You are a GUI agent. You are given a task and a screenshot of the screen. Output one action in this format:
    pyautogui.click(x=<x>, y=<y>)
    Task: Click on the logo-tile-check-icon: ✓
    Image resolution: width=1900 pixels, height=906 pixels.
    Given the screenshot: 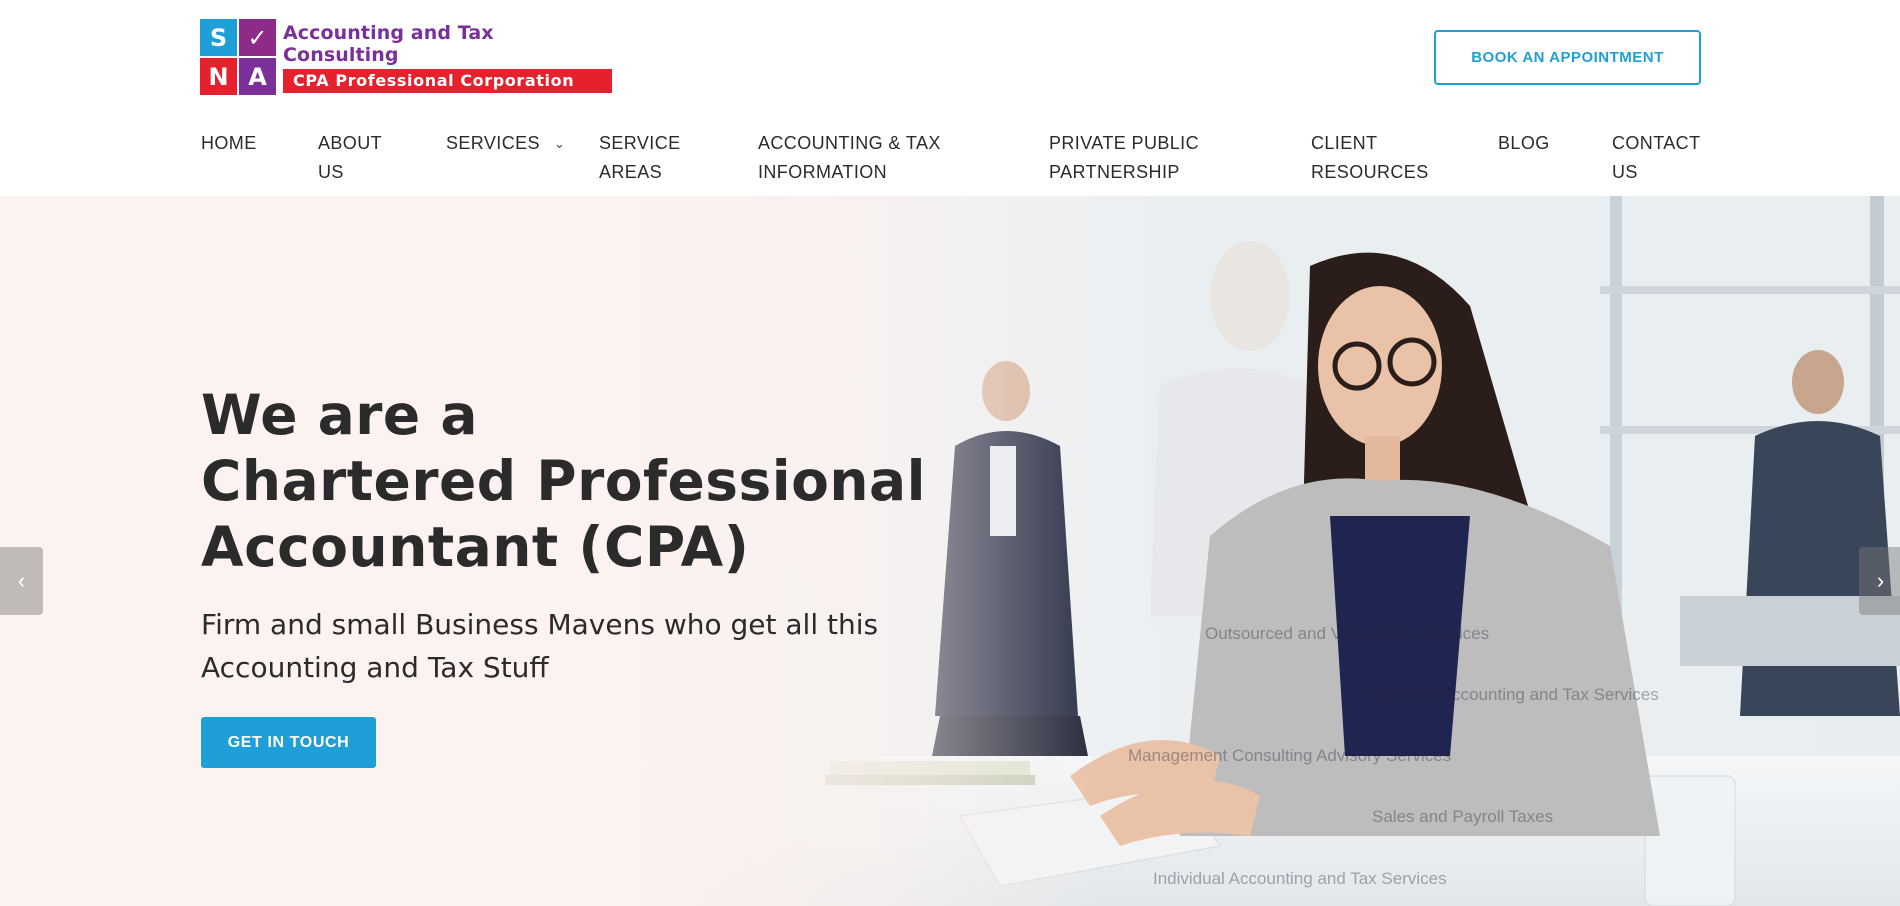 What is the action you would take?
    pyautogui.click(x=257, y=37)
    